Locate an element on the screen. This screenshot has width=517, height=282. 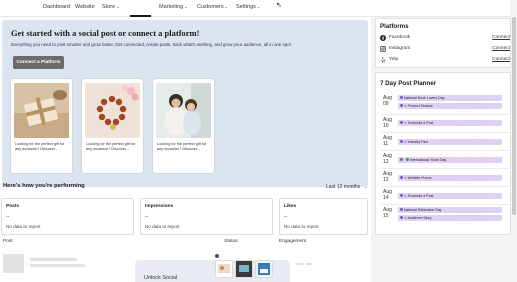
date-day: 11 is located at coordinates (386, 144).